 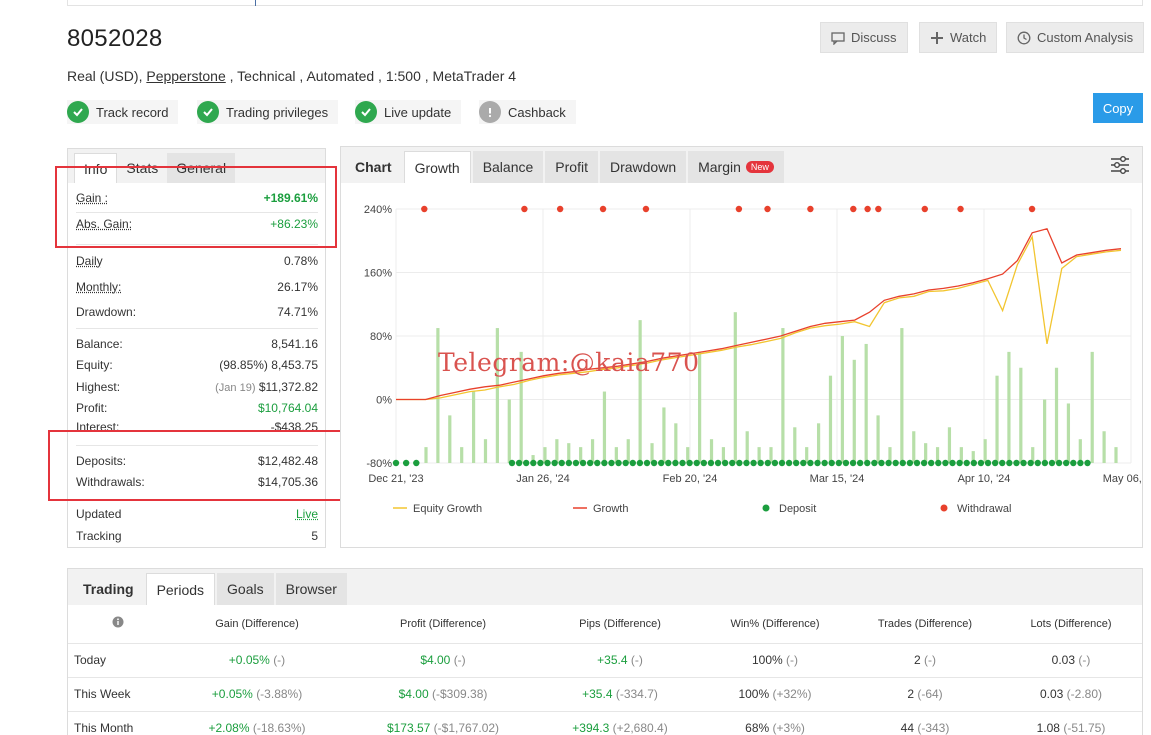 I want to click on tab-periods: Periods, so click(x=180, y=589).